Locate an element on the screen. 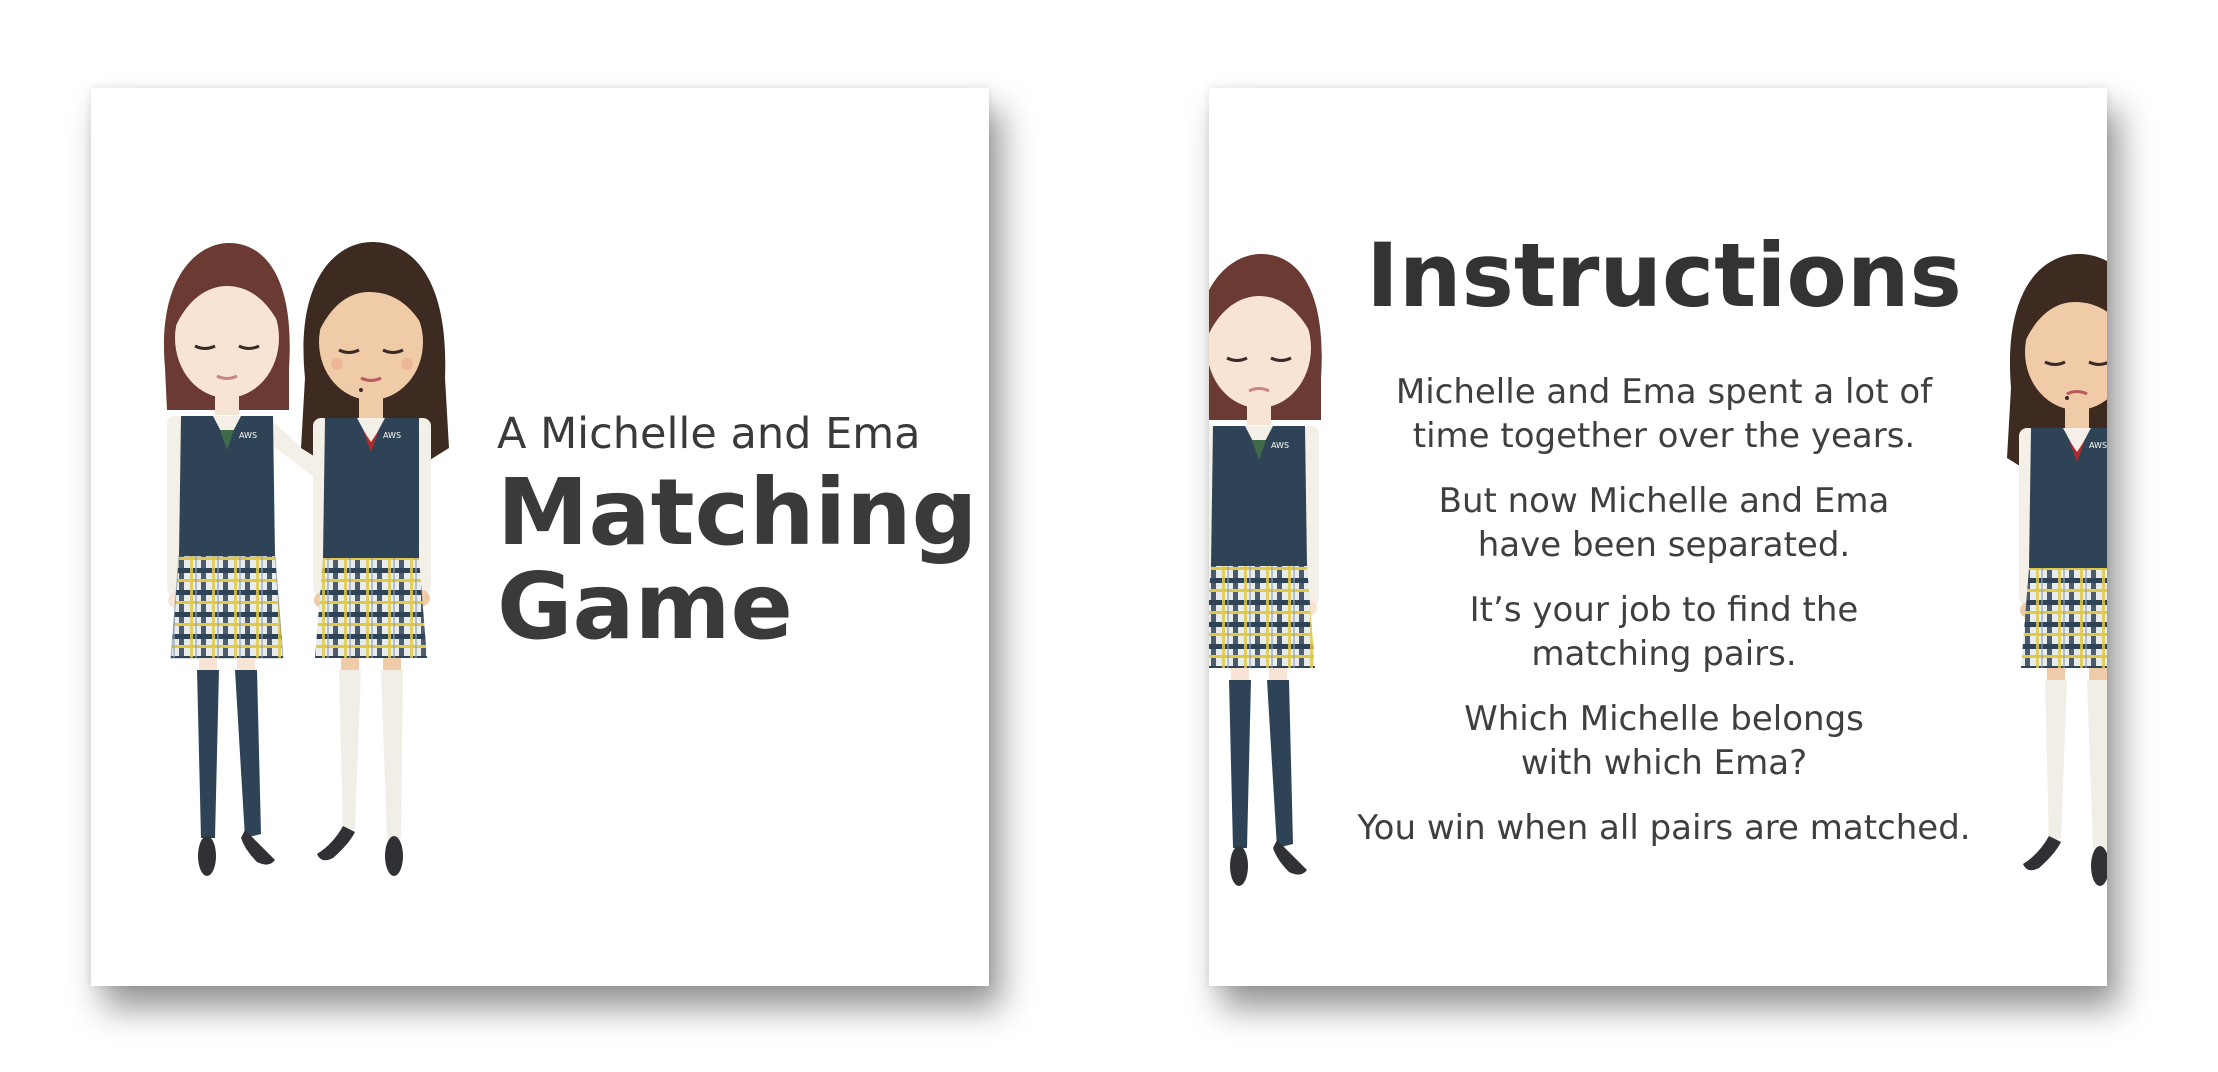 The height and width of the screenshot is (1072, 2218). instruction-paragraph: You win when all pairs are matched. is located at coordinates (1664, 828).